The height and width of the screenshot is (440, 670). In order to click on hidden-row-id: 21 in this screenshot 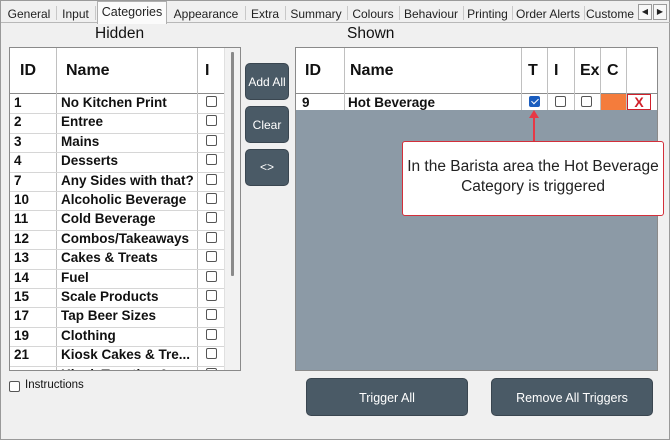, I will do `click(22, 355)`.